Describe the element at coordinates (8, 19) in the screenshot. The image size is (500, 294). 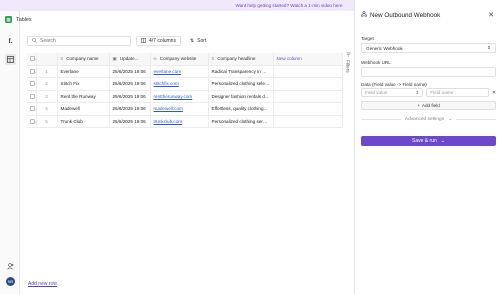
I see `tables-icon: ▦` at that location.